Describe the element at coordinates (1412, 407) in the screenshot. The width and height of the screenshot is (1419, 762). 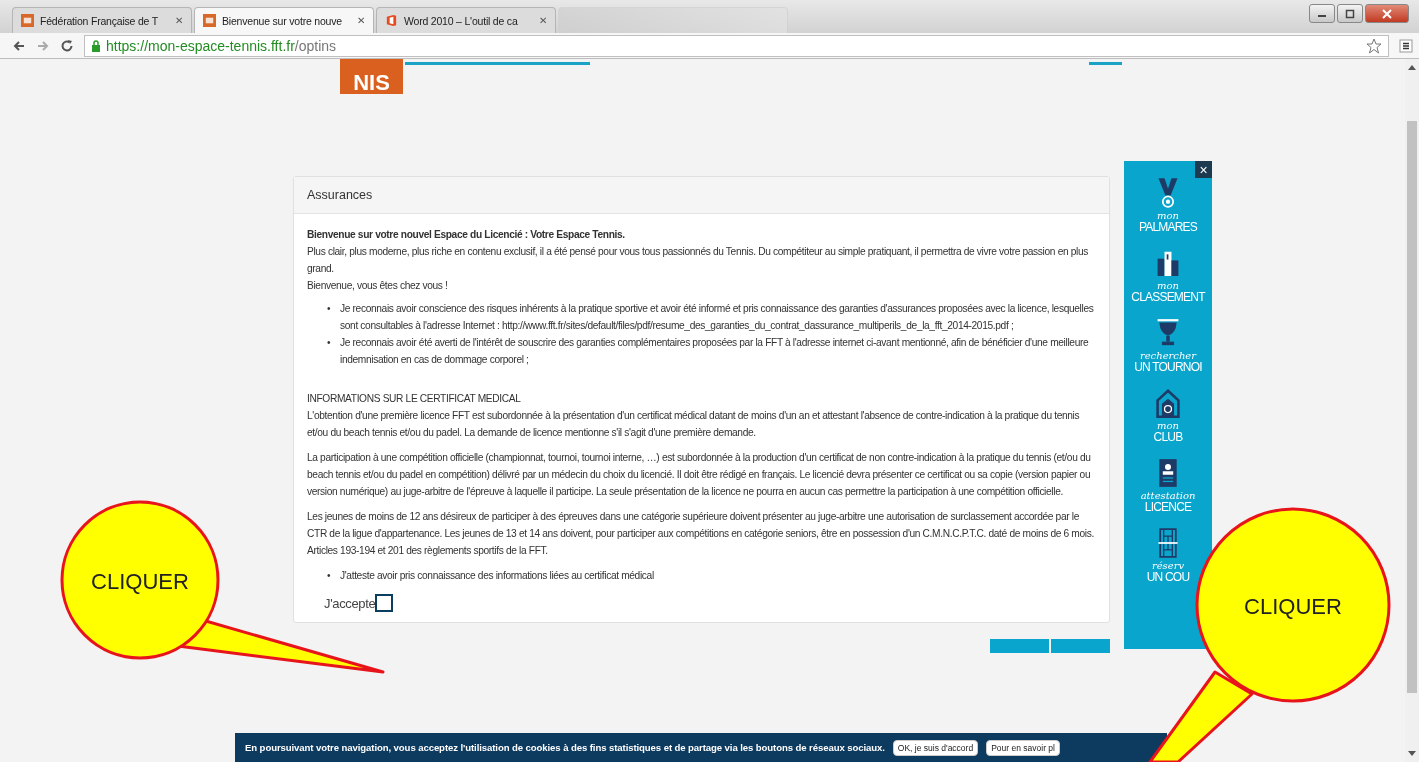
I see `scrollbar-thumb` at that location.